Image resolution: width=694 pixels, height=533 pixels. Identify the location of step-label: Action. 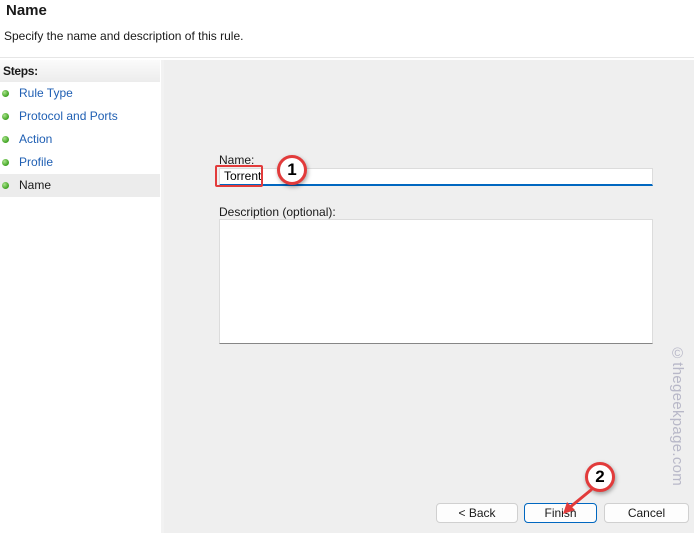
(36, 139).